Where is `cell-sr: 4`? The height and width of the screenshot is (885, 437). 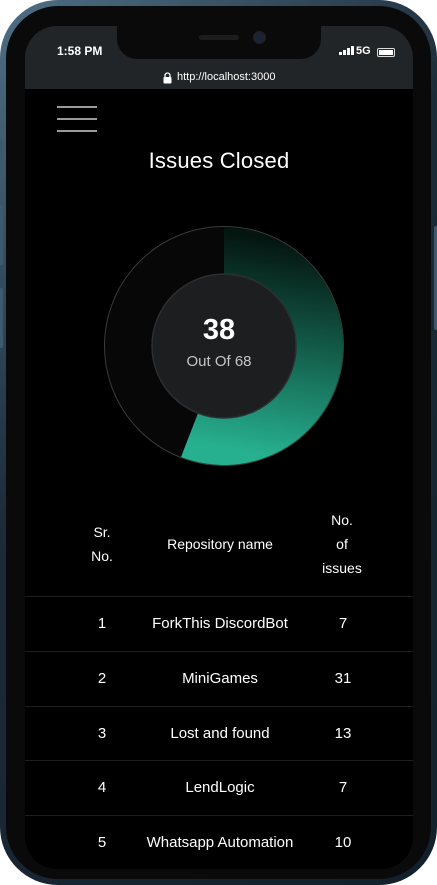 cell-sr: 4 is located at coordinates (102, 787).